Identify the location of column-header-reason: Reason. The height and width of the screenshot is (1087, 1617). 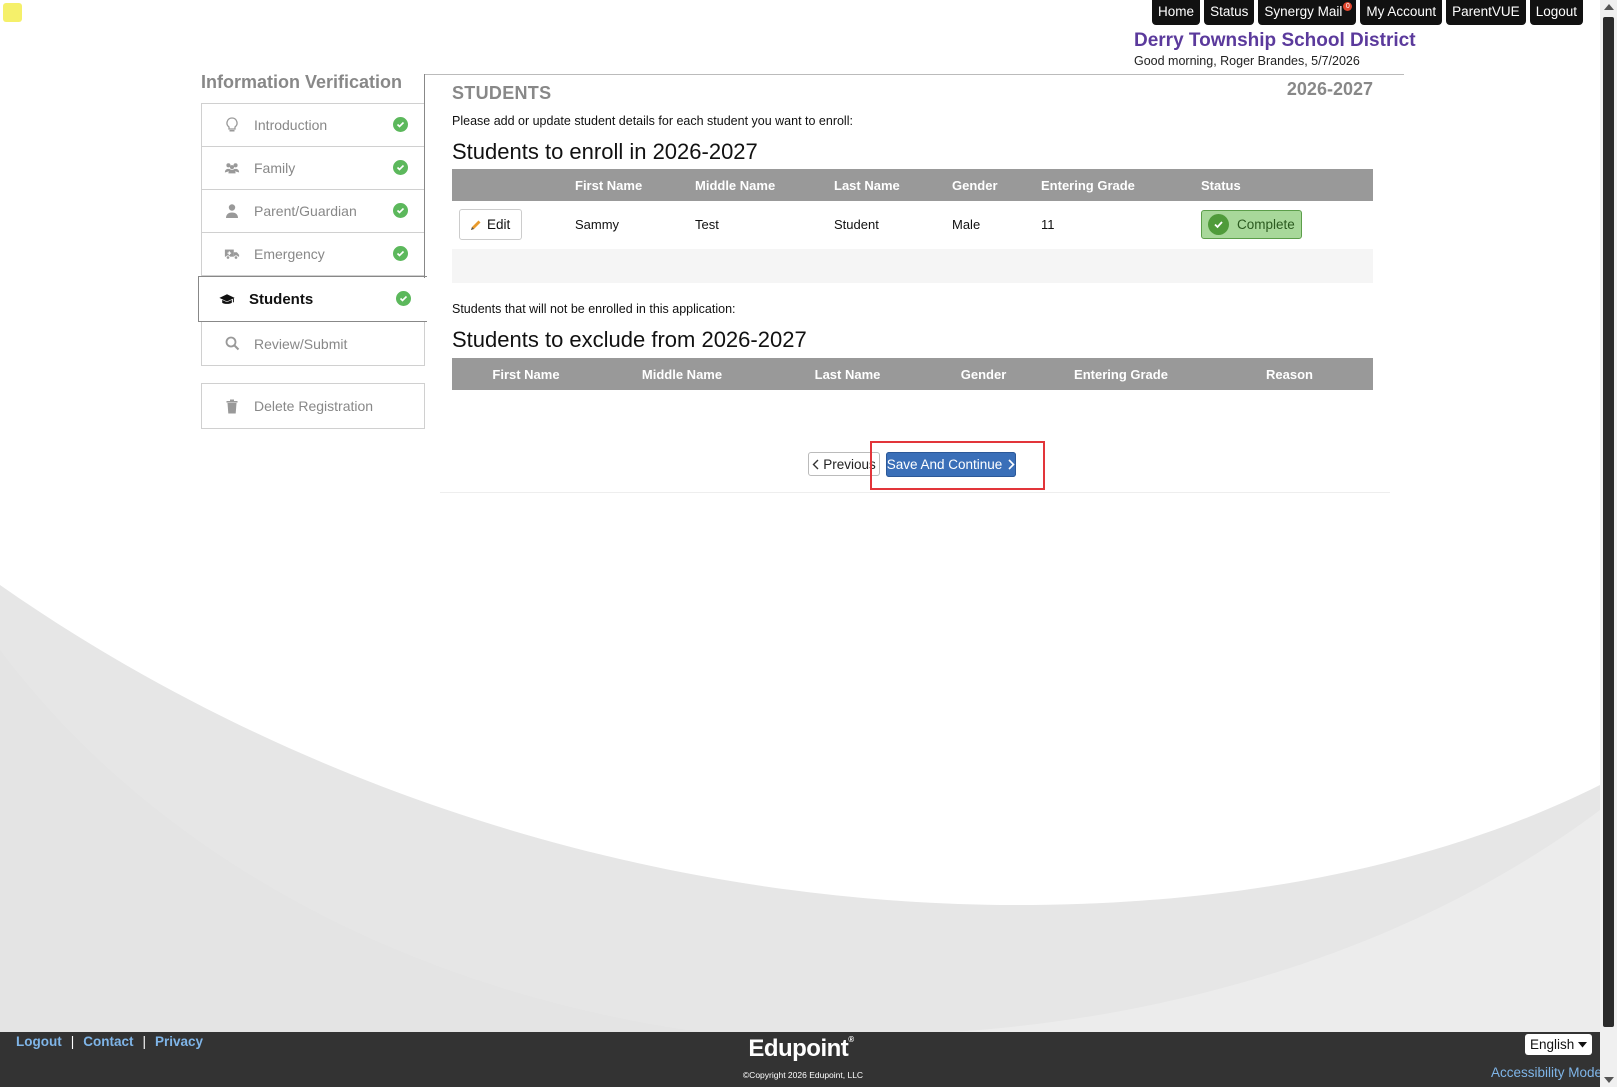
(1289, 374).